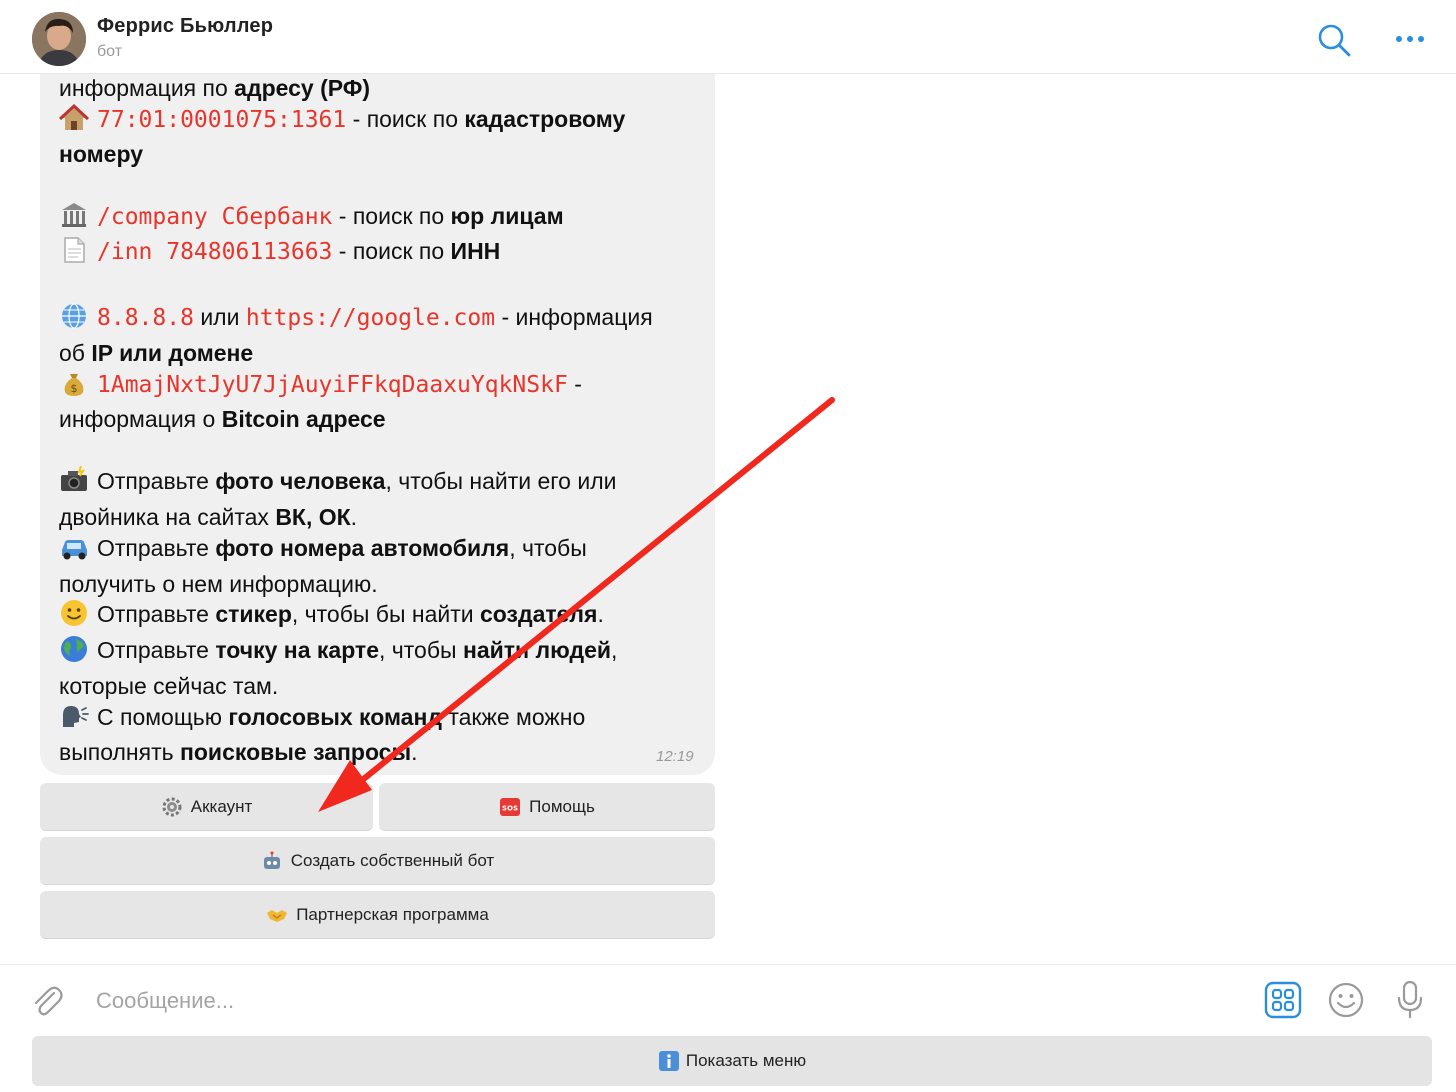  I want to click on chat-header: Феррис Бьюллер бот, so click(728, 37).